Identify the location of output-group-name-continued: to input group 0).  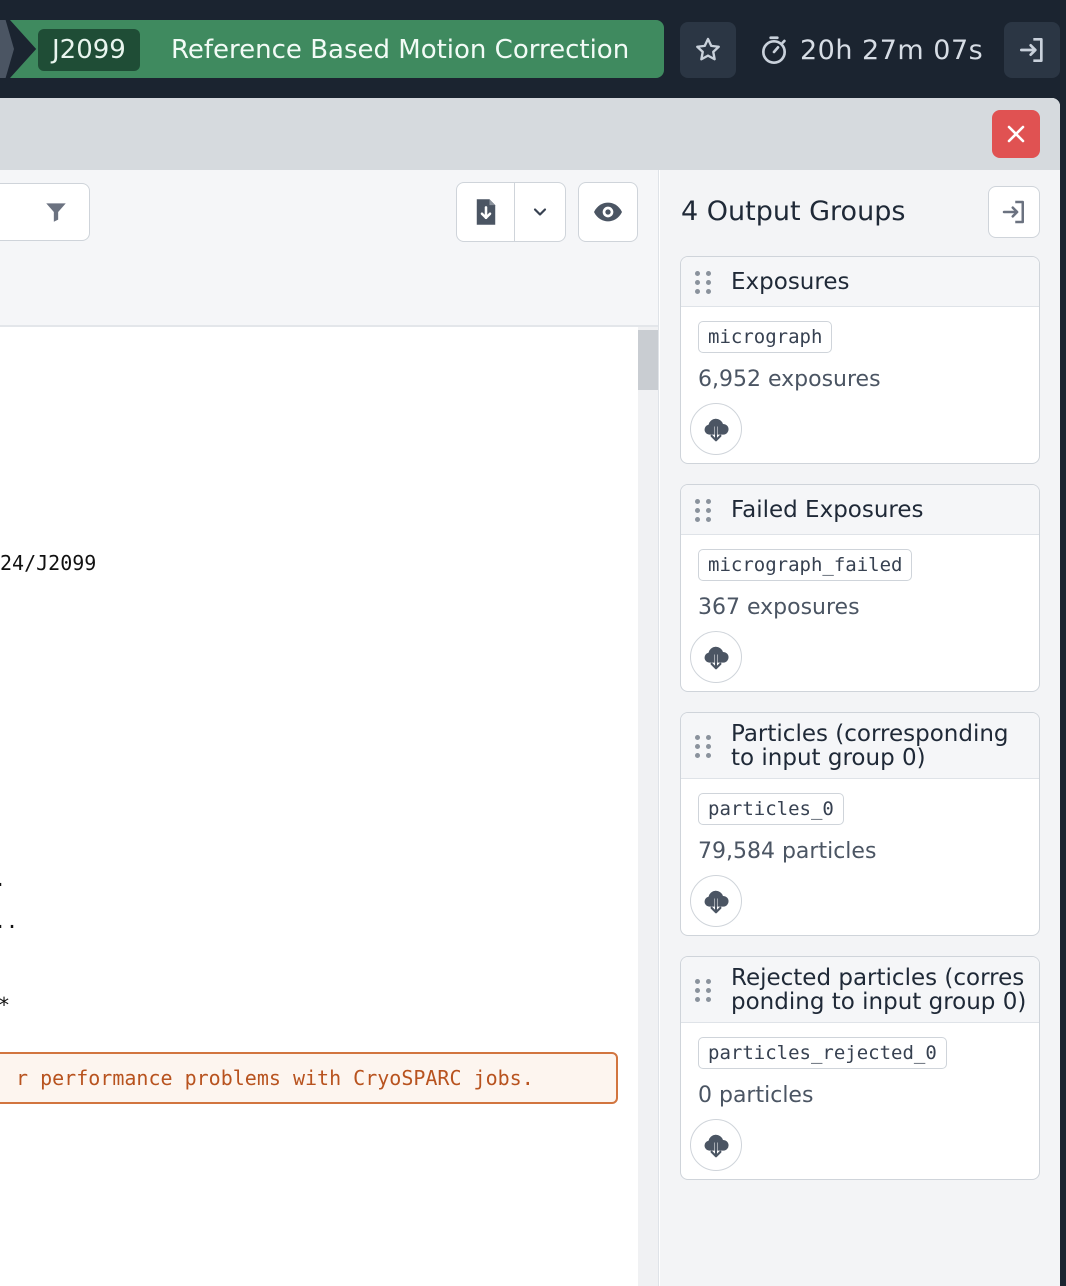
(828, 758).